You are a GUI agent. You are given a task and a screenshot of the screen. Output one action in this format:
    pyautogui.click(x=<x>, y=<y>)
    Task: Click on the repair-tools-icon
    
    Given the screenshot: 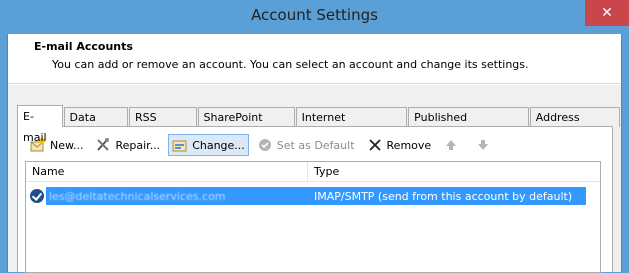 What is the action you would take?
    pyautogui.click(x=103, y=145)
    